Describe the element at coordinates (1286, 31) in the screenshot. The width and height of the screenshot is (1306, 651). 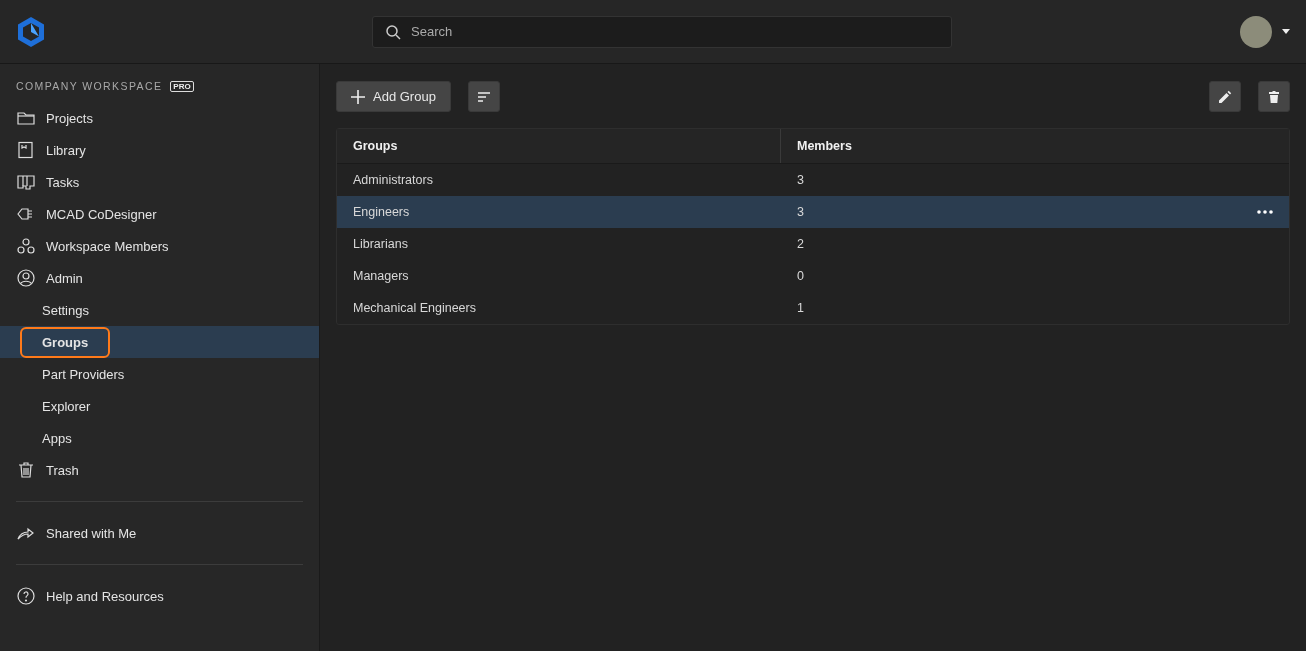
I see `caret-icon` at that location.